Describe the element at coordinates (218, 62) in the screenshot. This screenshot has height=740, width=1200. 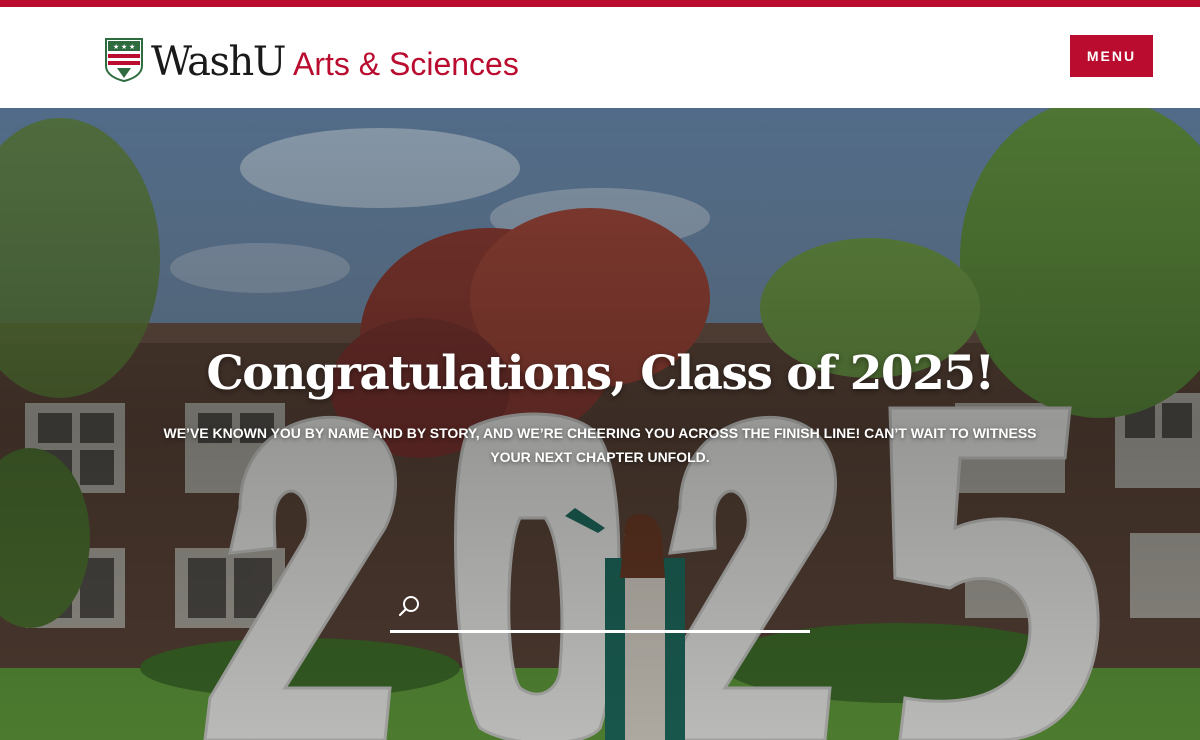
I see `logo-washu-text: WashU` at that location.